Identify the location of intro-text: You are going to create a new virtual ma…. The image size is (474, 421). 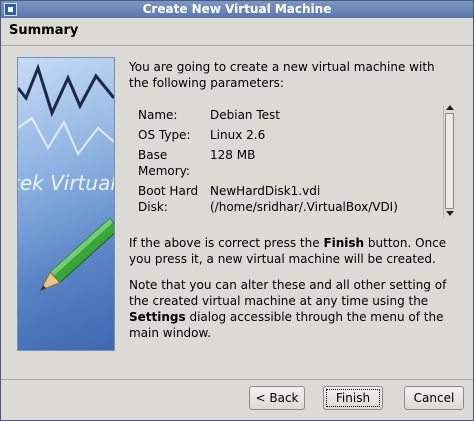
(282, 75).